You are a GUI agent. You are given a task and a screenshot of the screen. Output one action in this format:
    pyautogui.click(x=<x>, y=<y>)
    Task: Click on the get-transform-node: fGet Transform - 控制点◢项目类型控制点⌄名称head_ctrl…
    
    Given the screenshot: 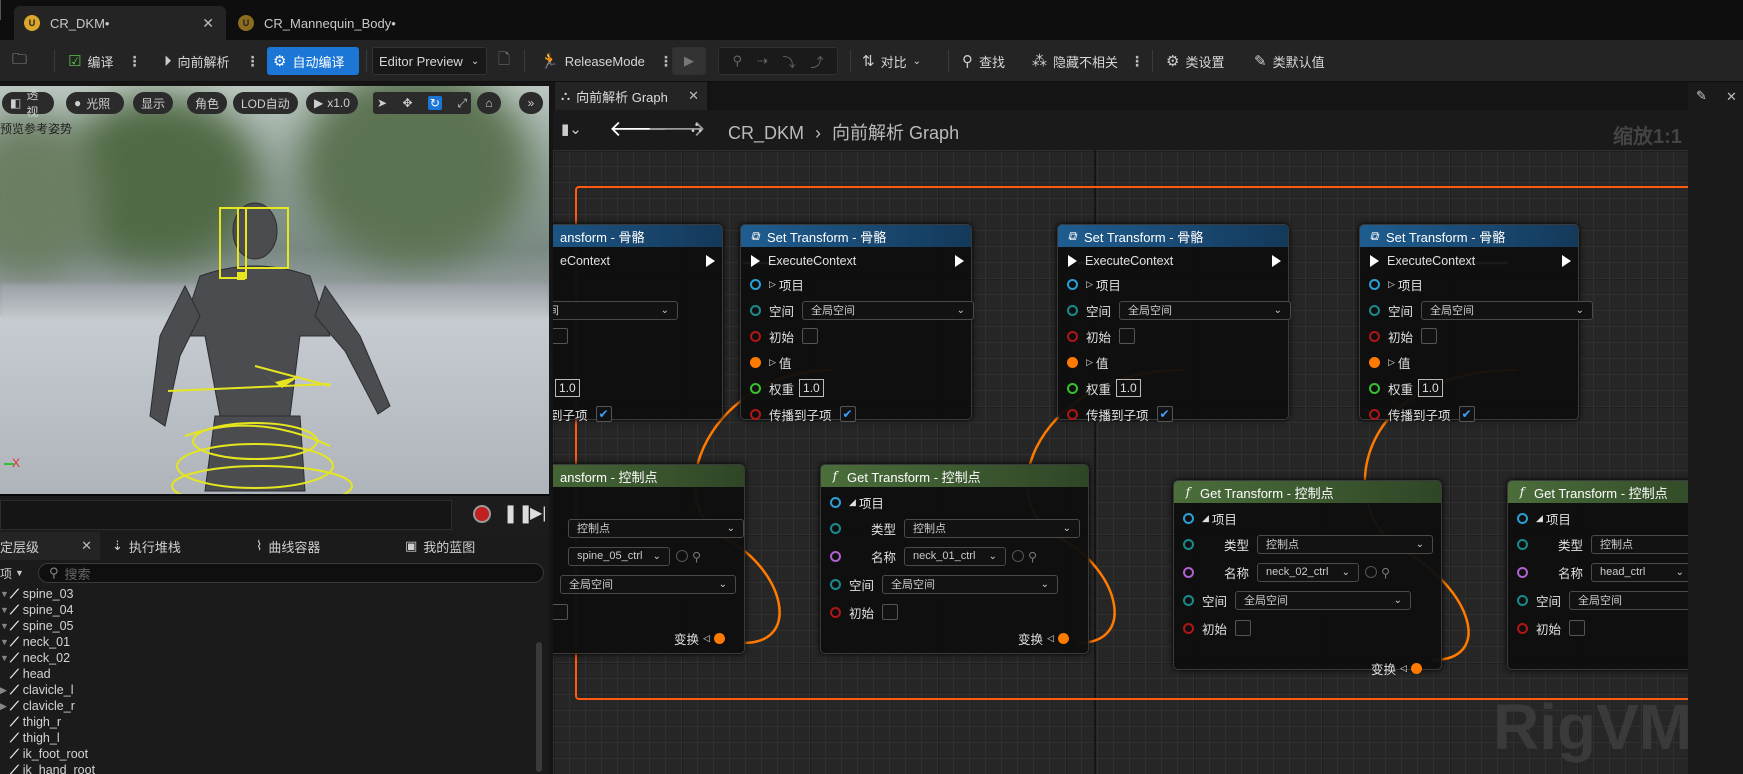 What is the action you would take?
    pyautogui.click(x=1597, y=575)
    